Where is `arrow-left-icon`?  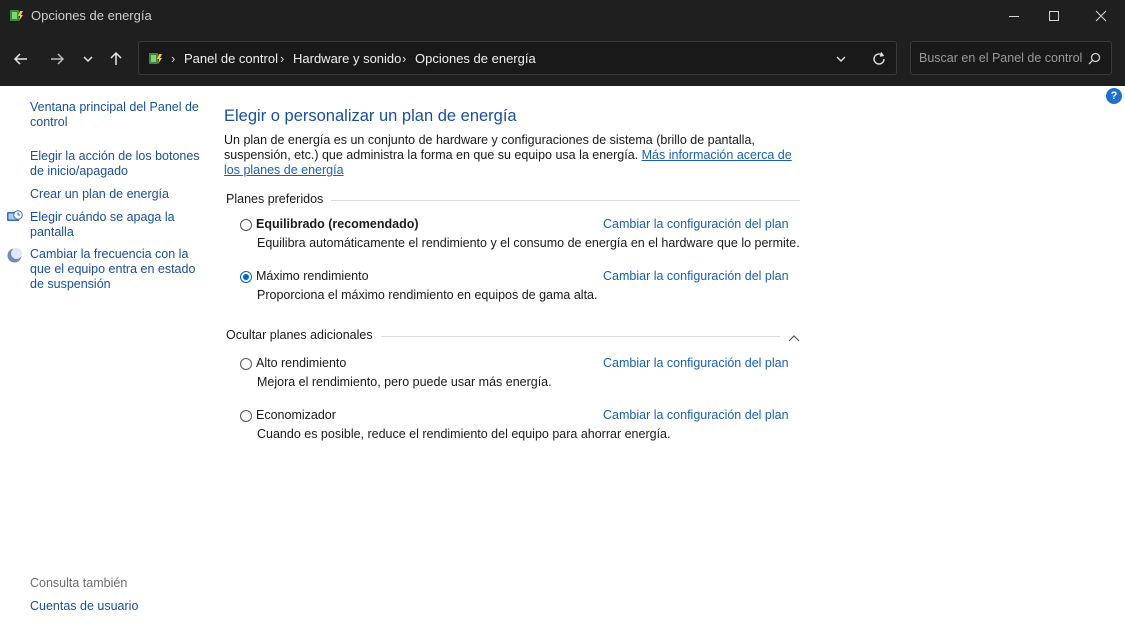 arrow-left-icon is located at coordinates (20, 59).